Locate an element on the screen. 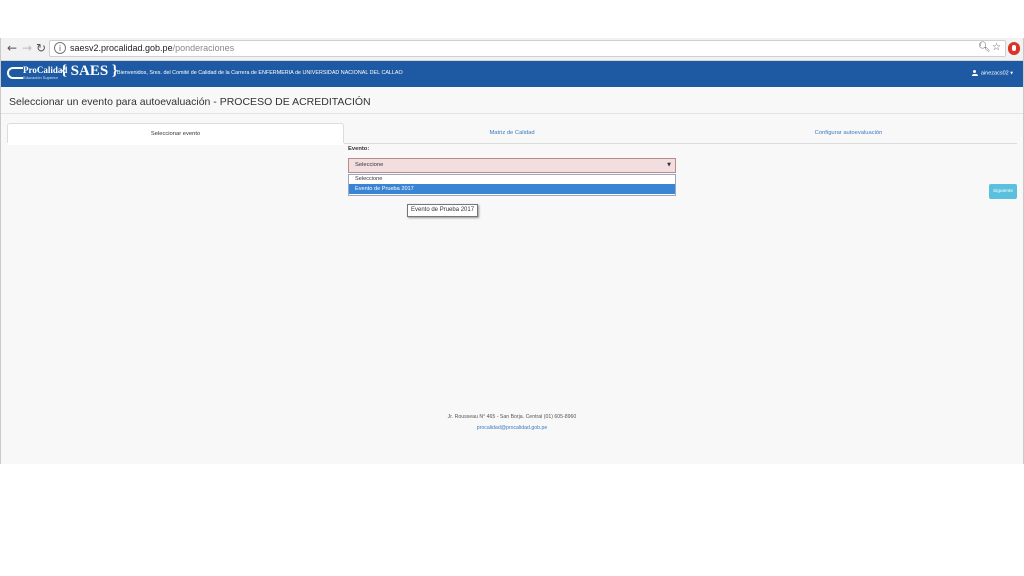 This screenshot has height=576, width=1024. back-arrow-icon: ← is located at coordinates (12, 48).